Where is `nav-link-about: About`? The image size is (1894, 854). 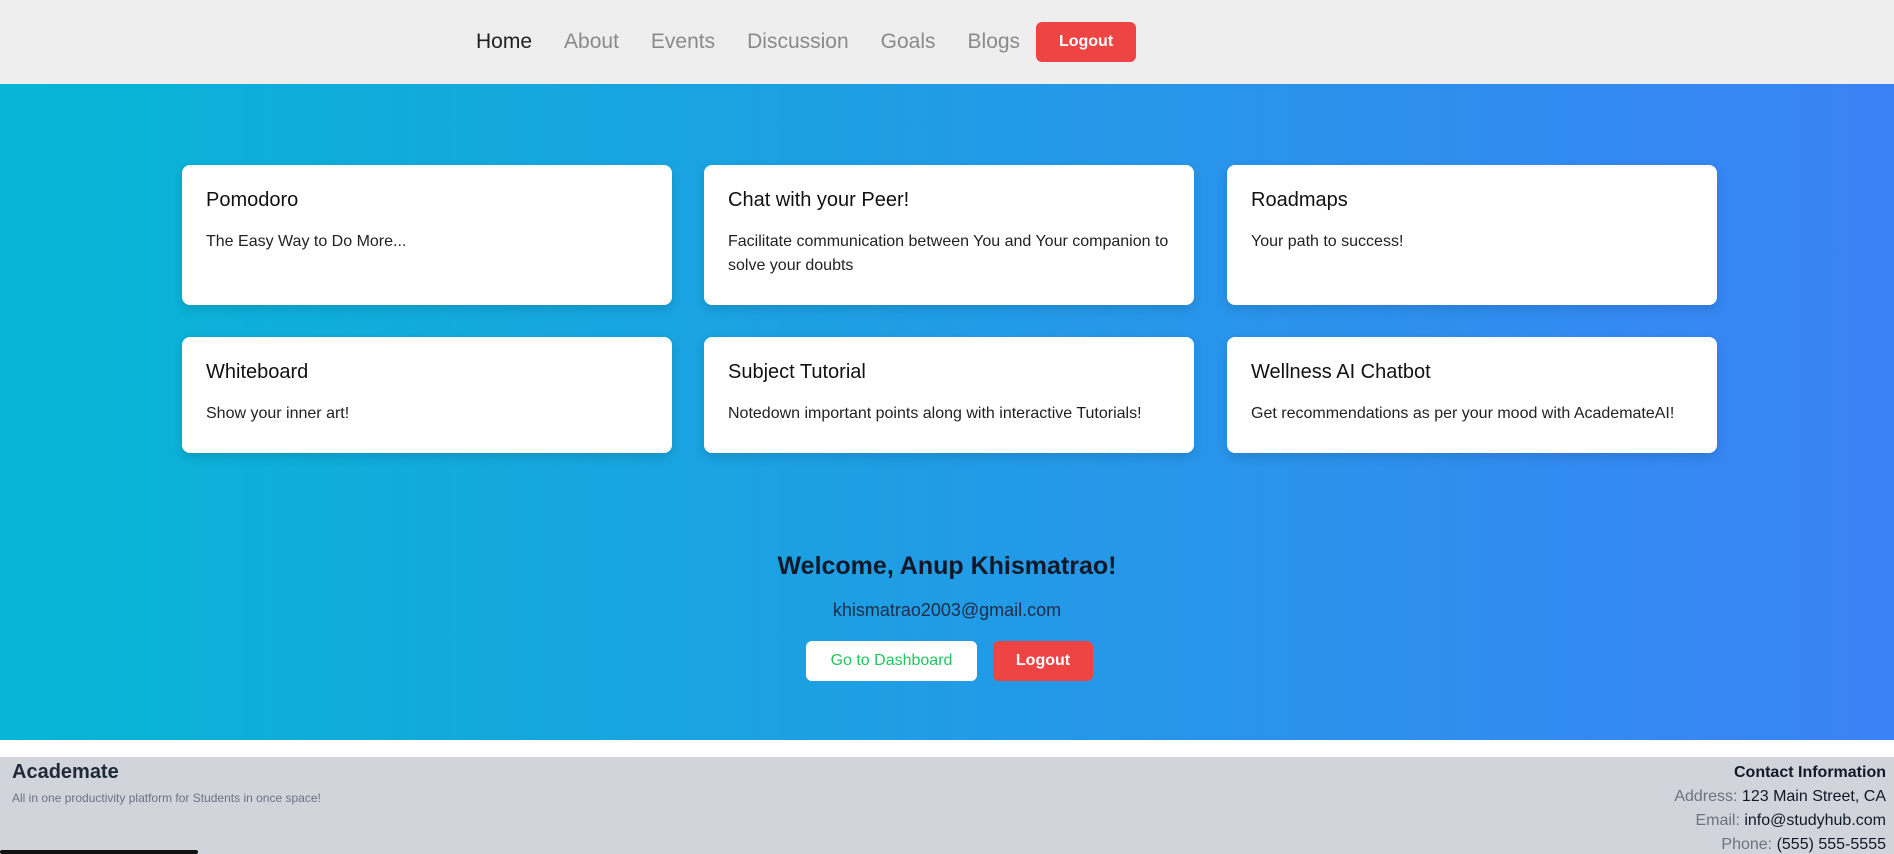
nav-link-about: About is located at coordinates (591, 42).